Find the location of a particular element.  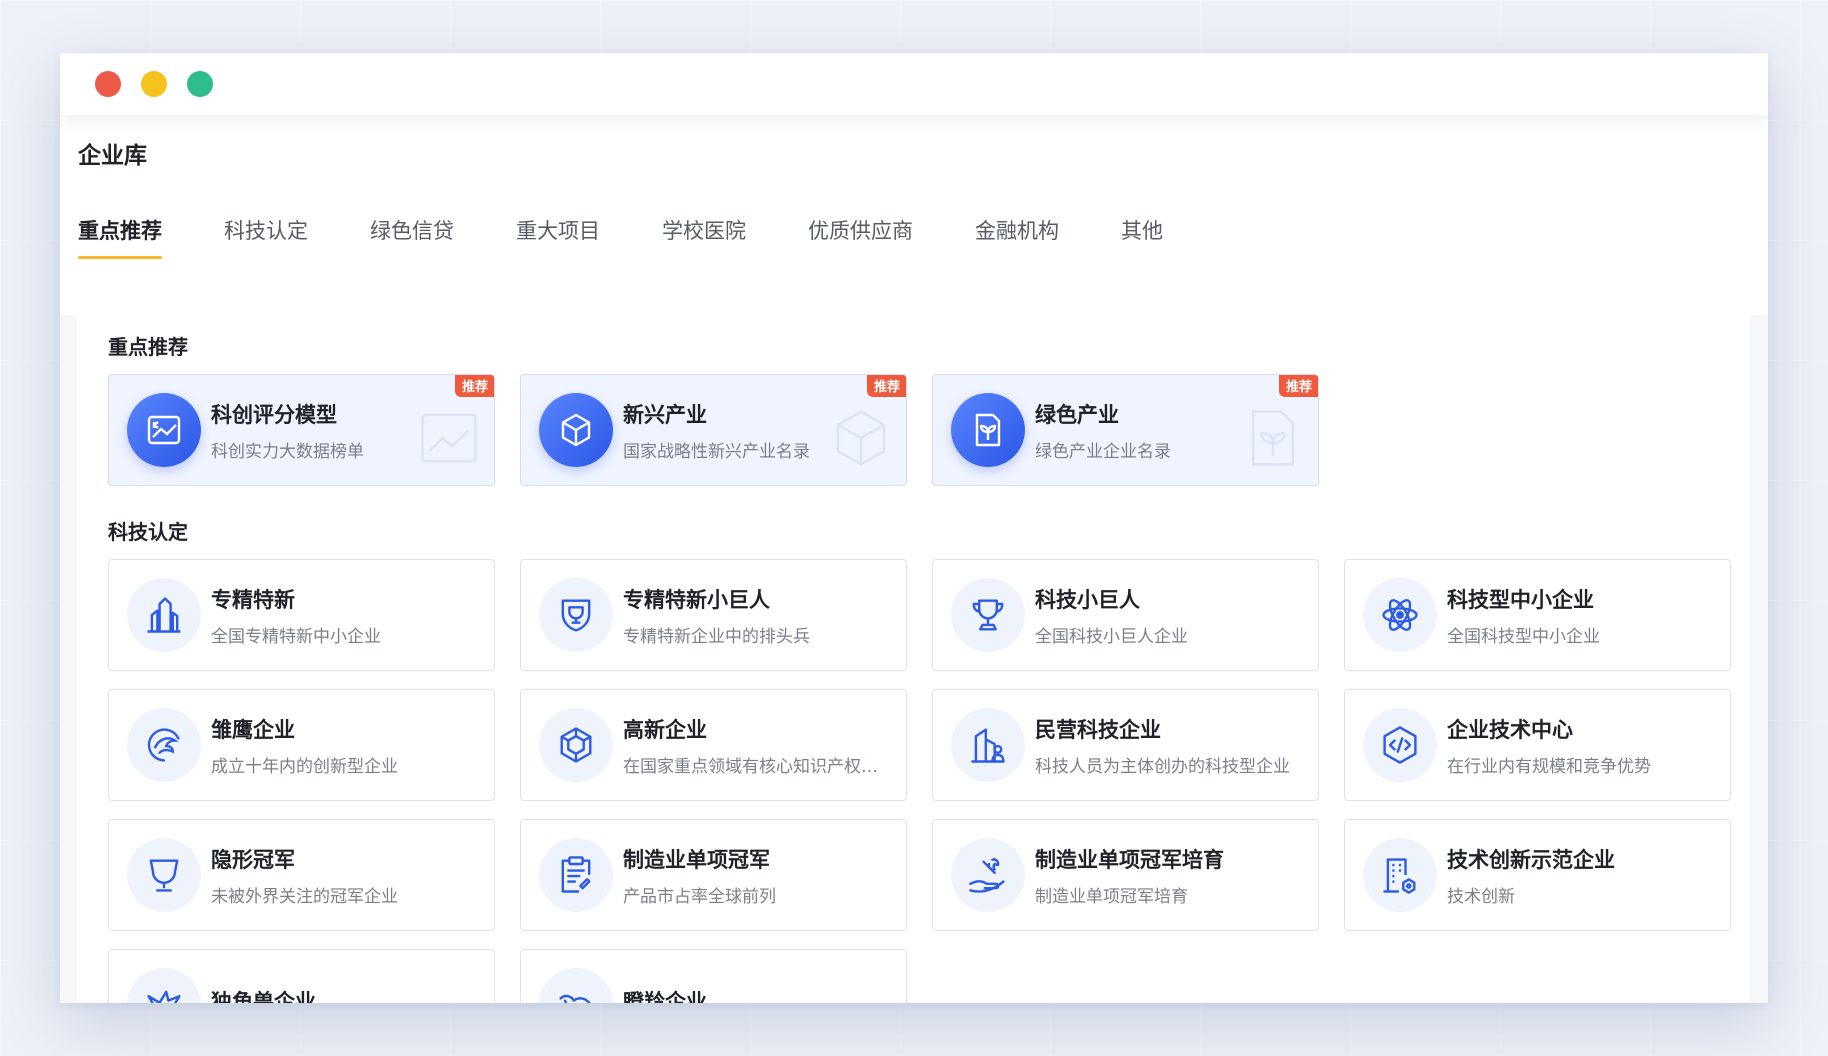

card-desc: 成立十年内的创新型企业 is located at coordinates (304, 766).